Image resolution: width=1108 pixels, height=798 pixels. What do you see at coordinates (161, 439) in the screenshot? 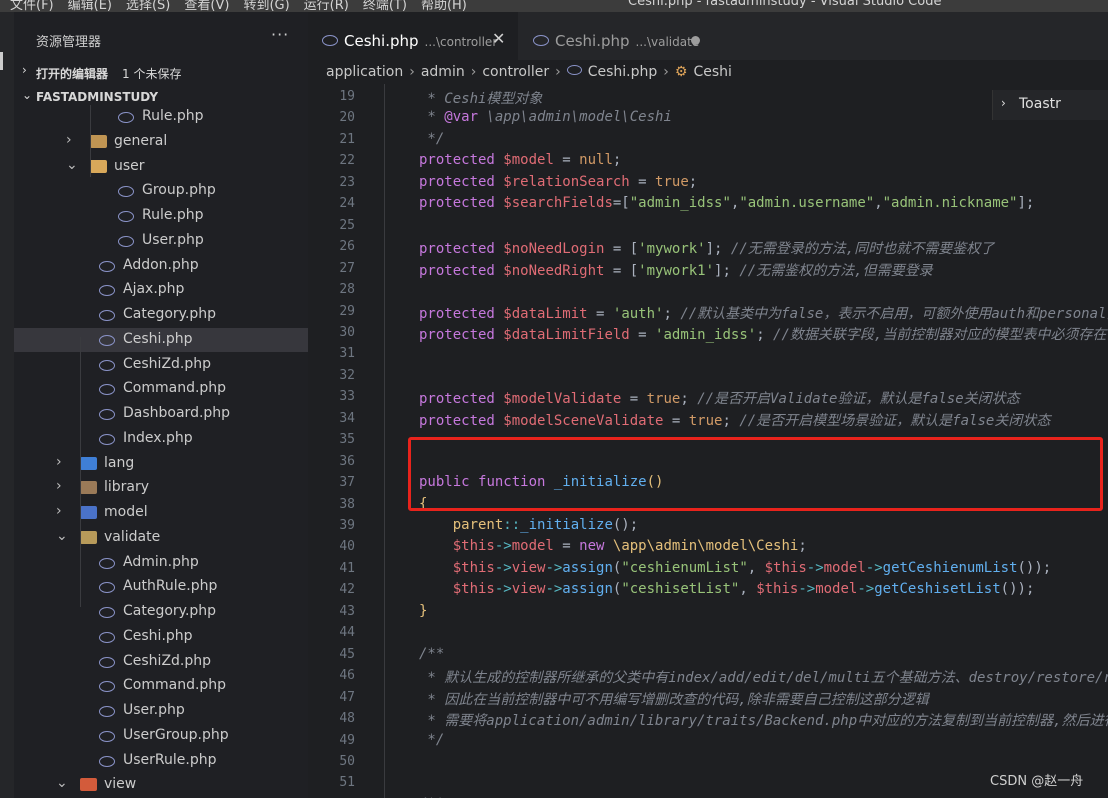
I see `tree-item: Index.php` at bounding box center [161, 439].